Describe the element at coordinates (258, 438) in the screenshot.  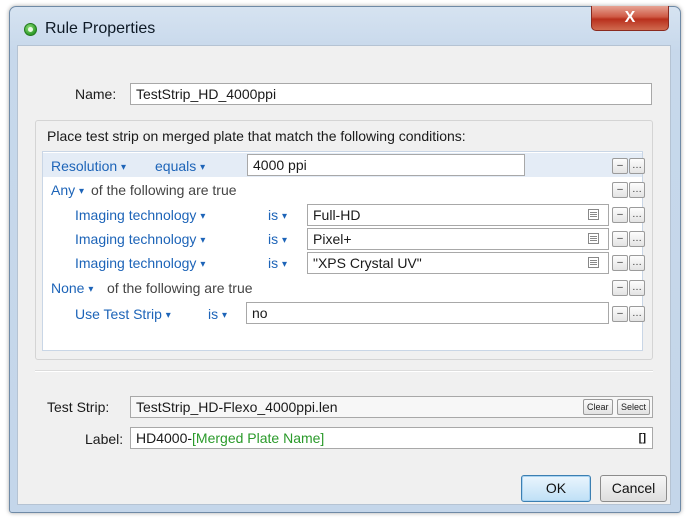
I see `merged-plate-name-variable: [Merged Plate Name]` at that location.